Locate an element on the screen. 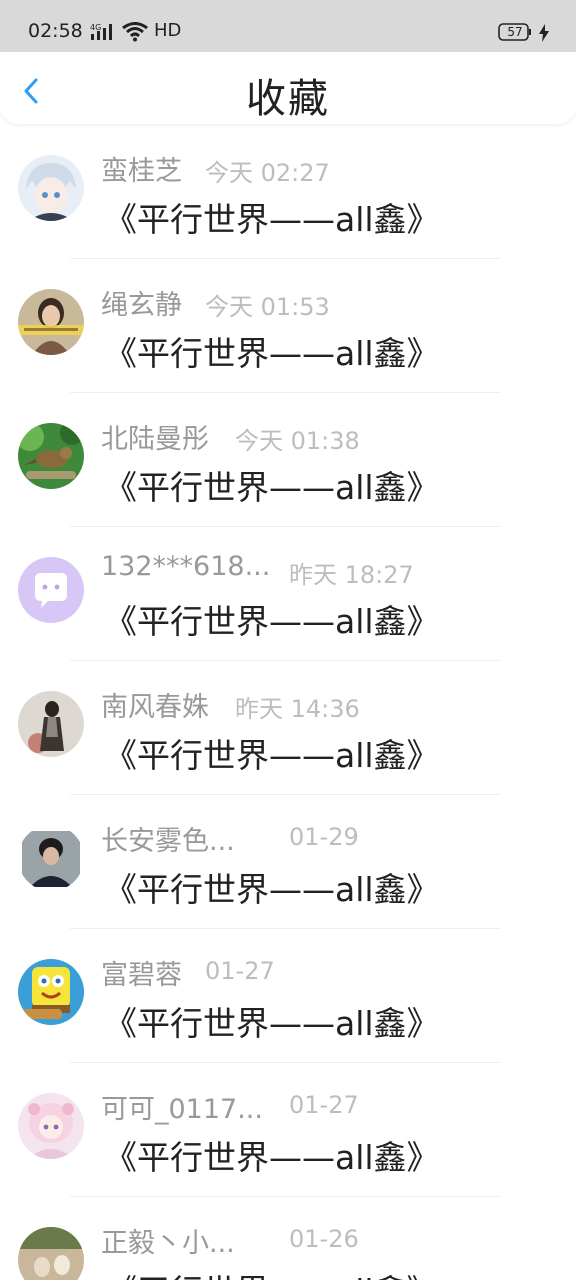  list-item: 长安雾色... 01-29 《平行世界——all鑫》 is located at coordinates (288, 862).